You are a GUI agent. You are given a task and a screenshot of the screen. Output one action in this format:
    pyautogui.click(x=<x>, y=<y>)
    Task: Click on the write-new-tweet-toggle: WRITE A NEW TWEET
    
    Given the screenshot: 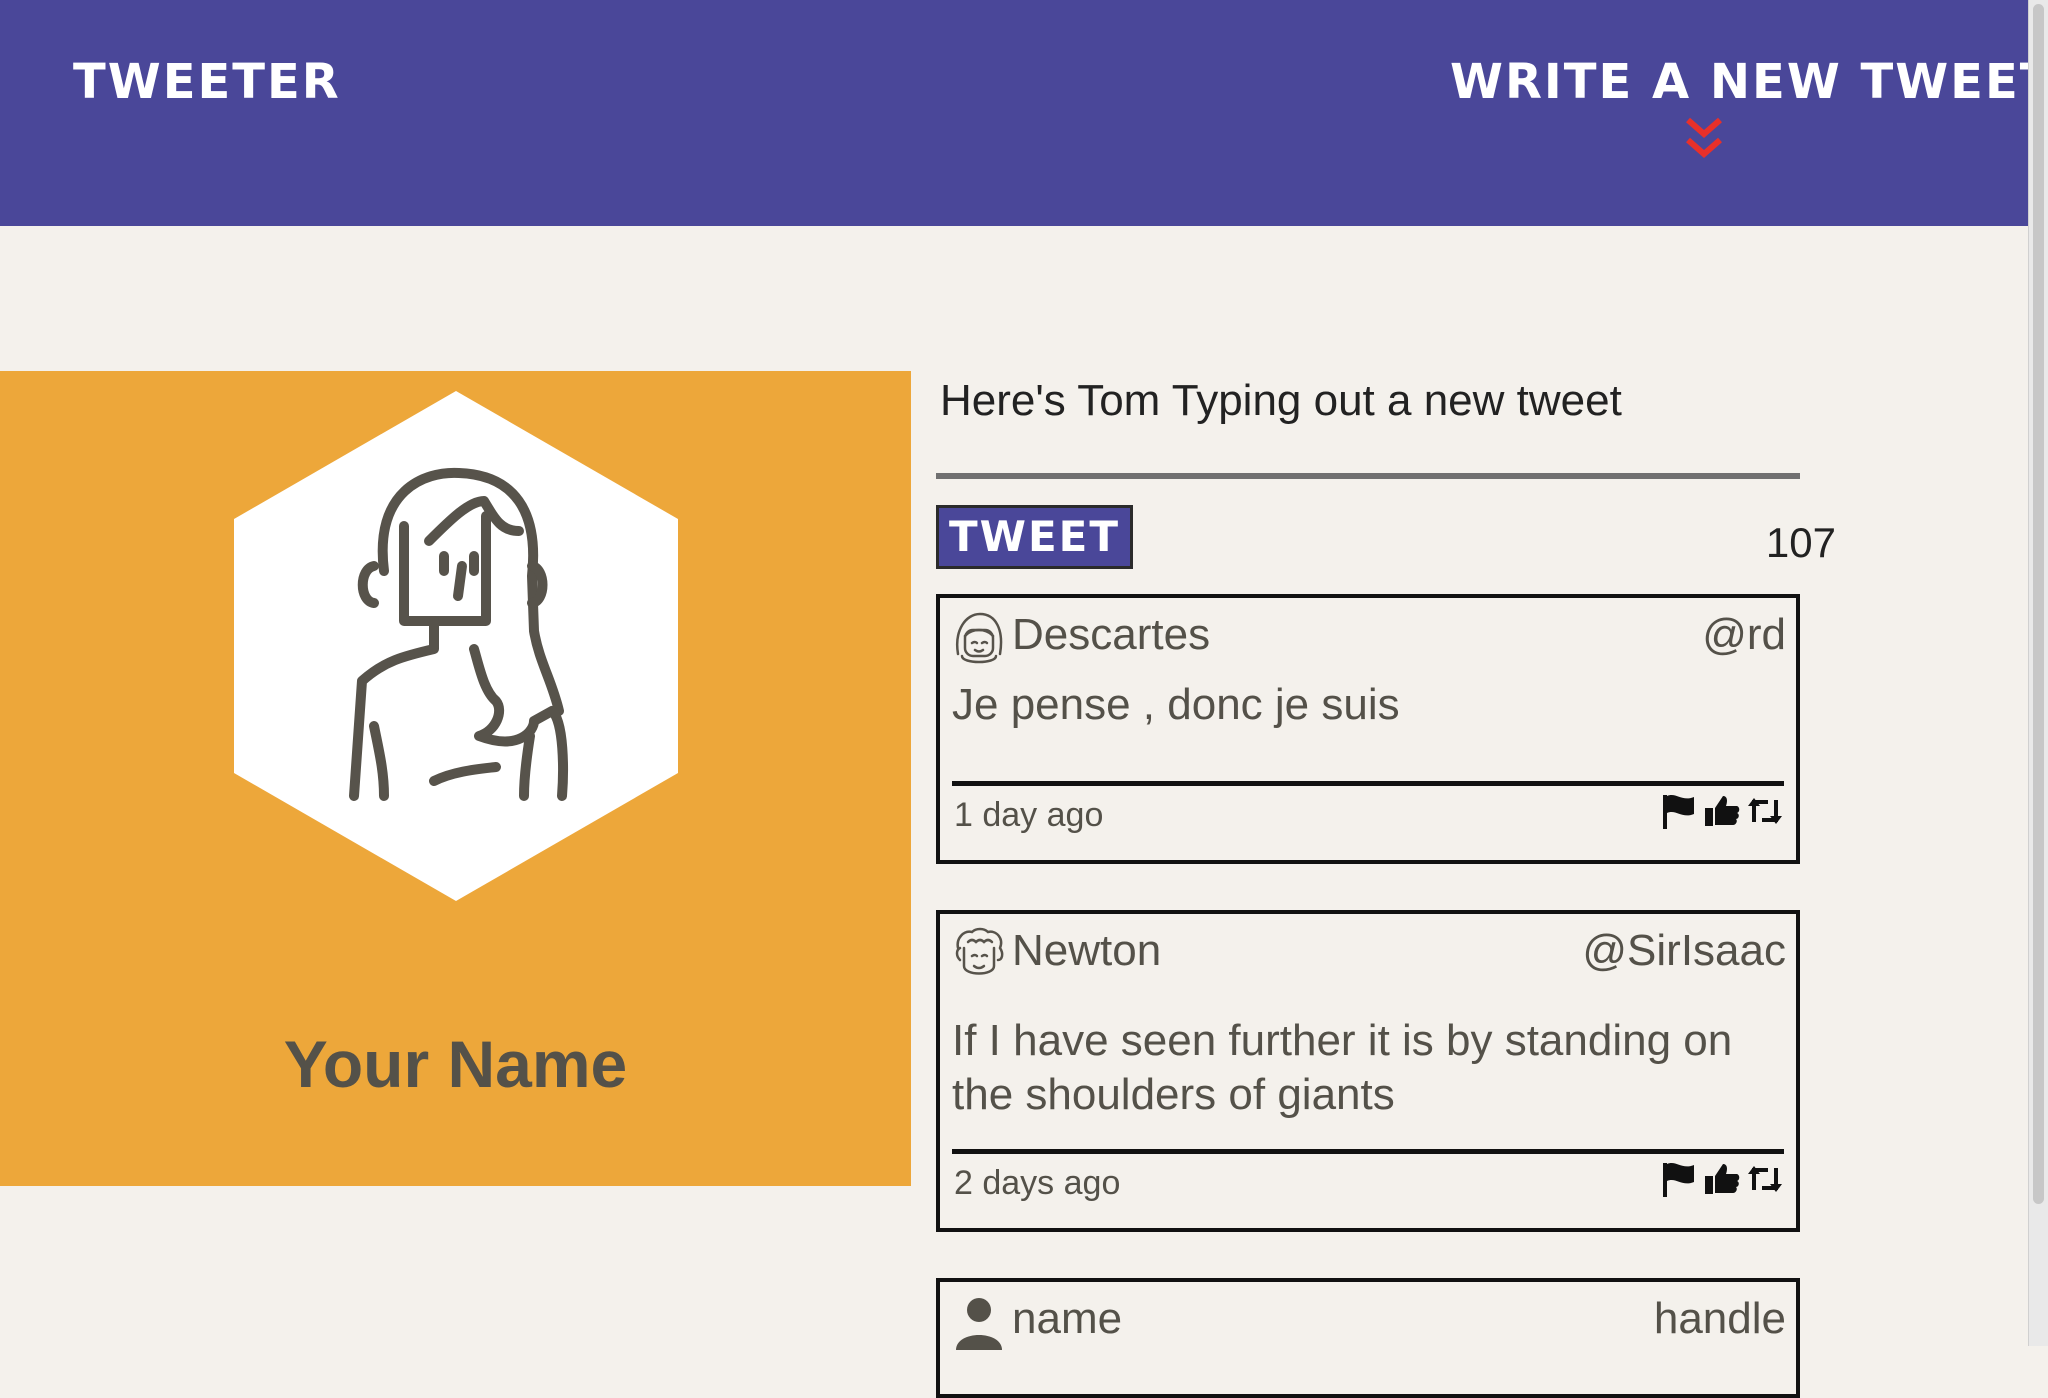 What is the action you would take?
    pyautogui.click(x=1749, y=109)
    